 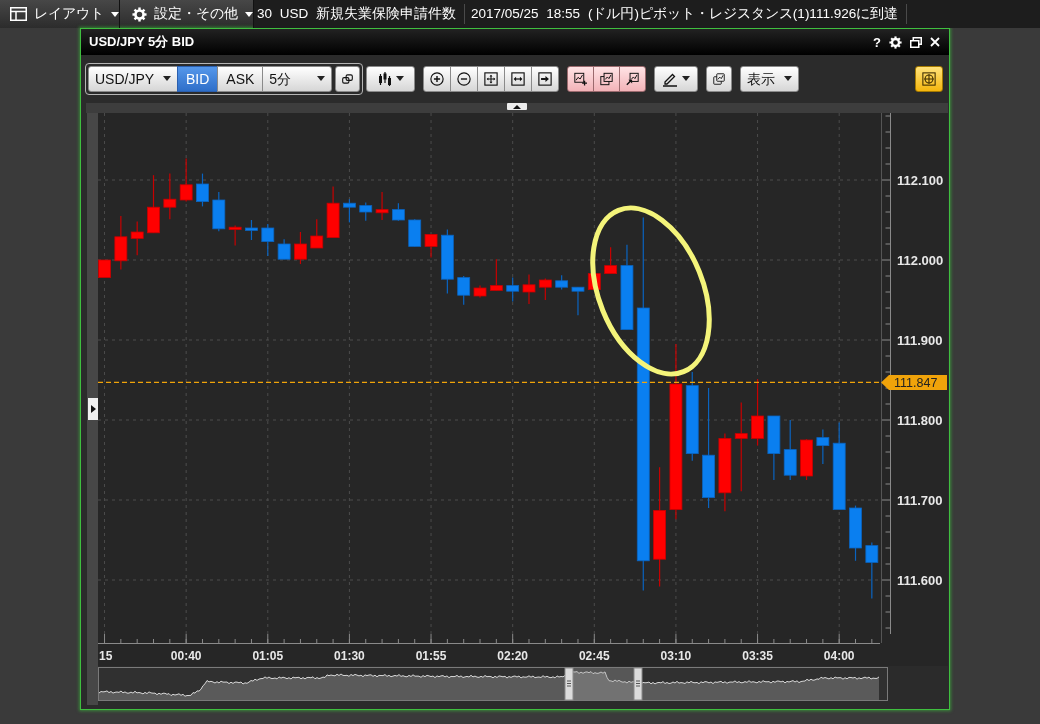 I want to click on time-label: 15, so click(x=106, y=656).